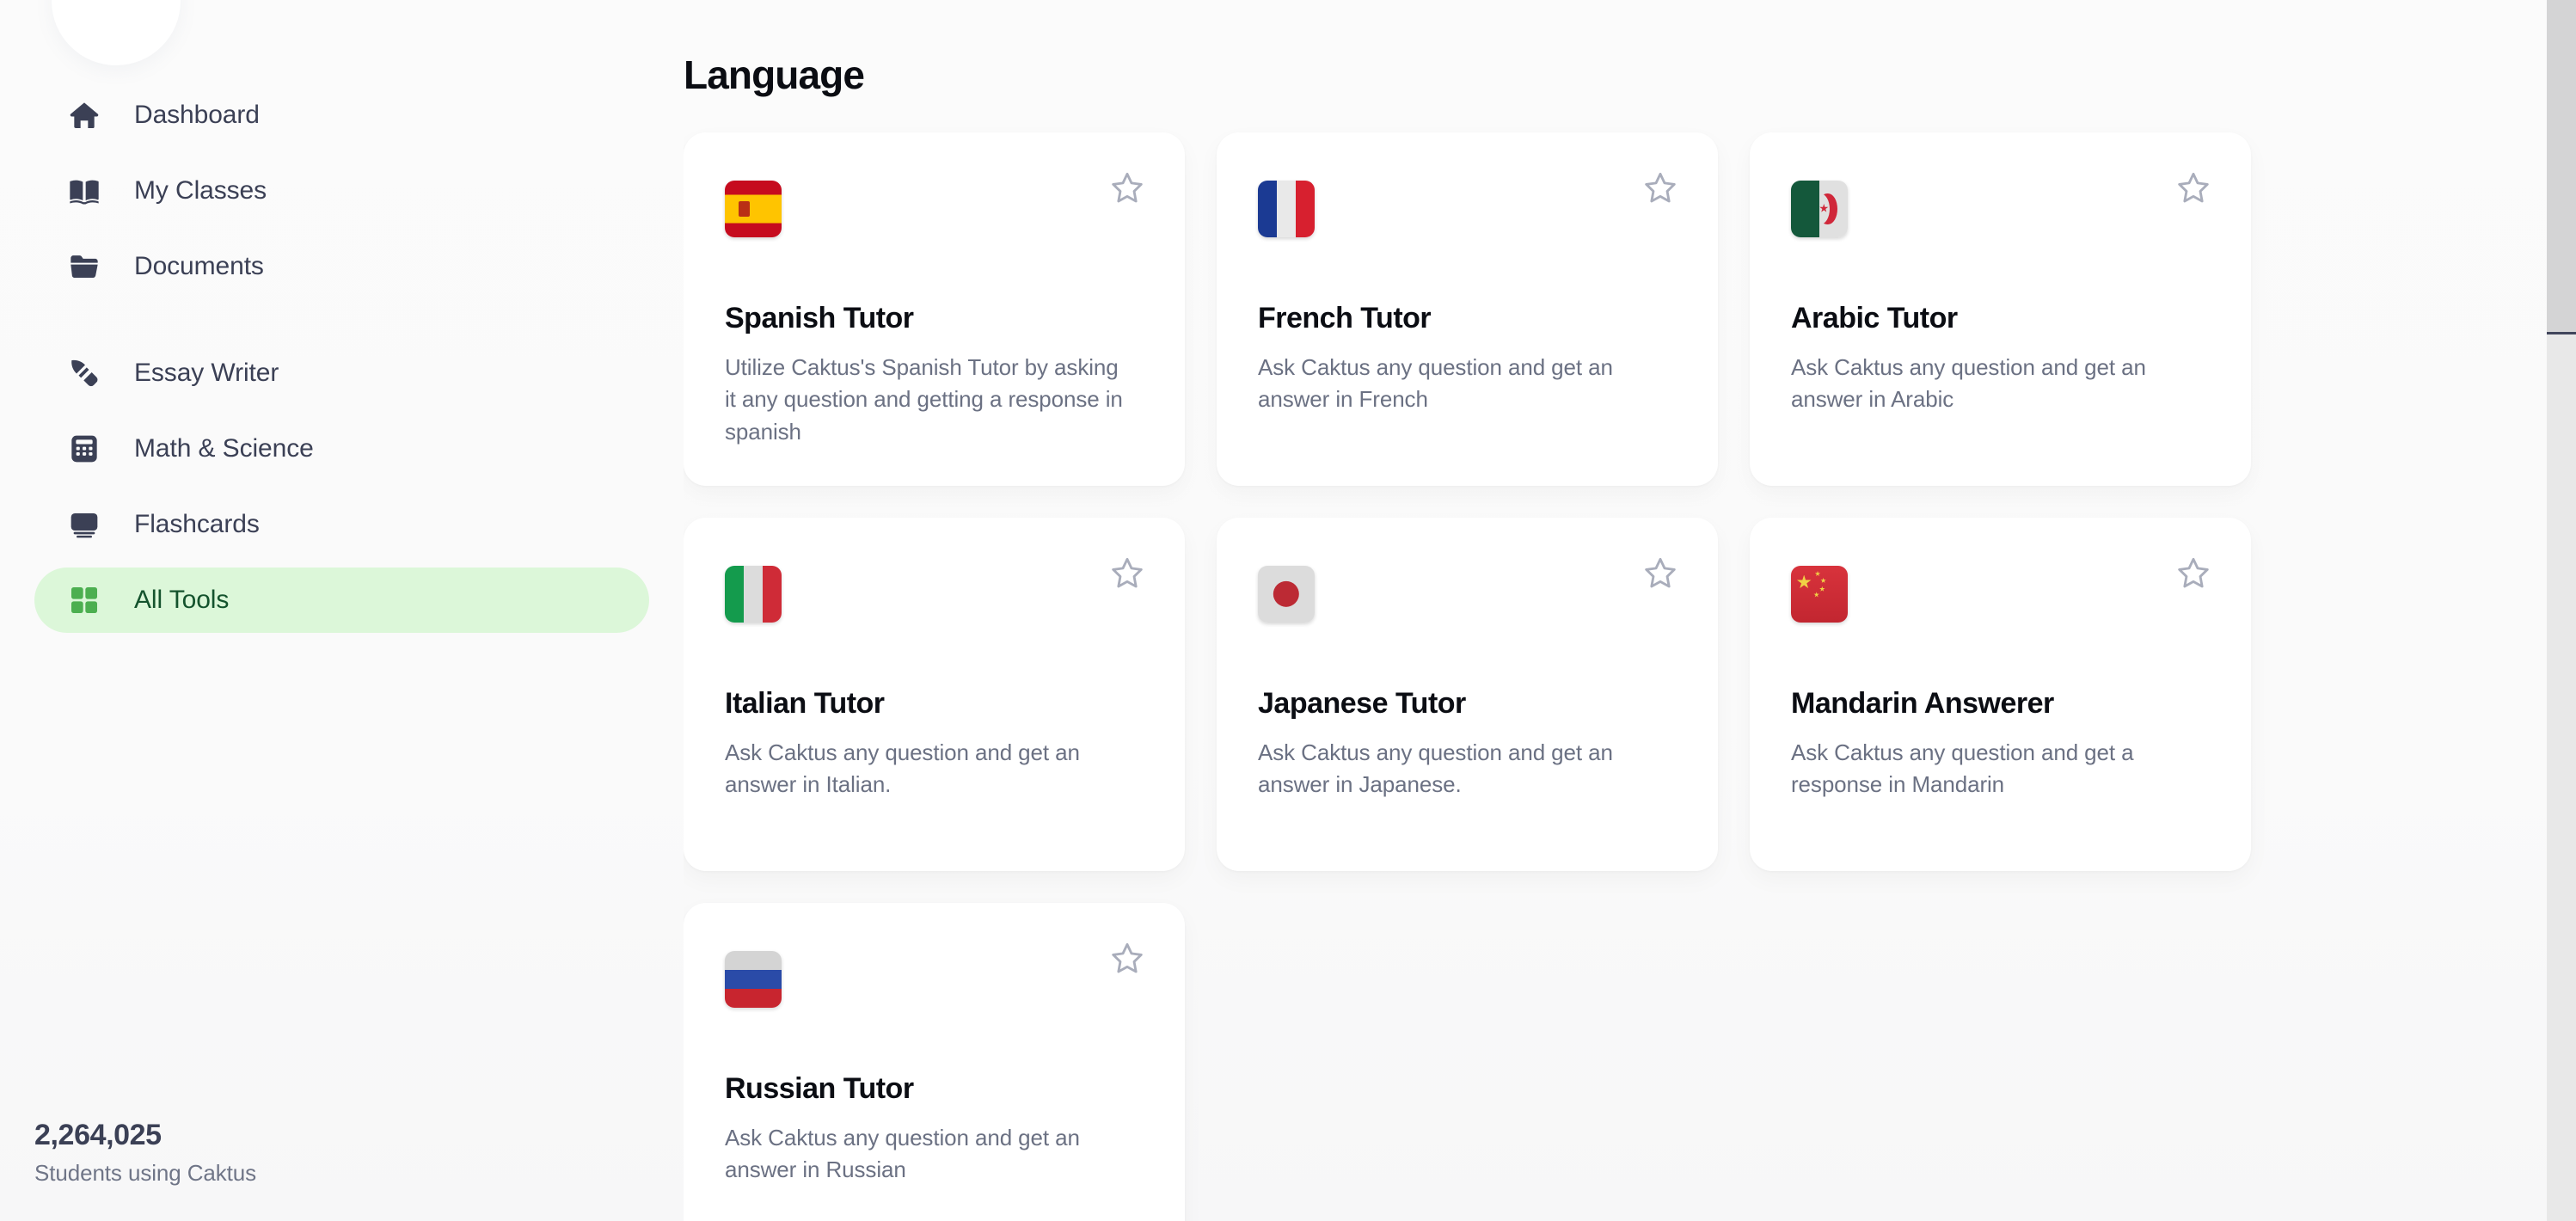 The image size is (2576, 1221). Describe the element at coordinates (341, 449) in the screenshot. I see `sidebar-item-math-science: Math & Science` at that location.